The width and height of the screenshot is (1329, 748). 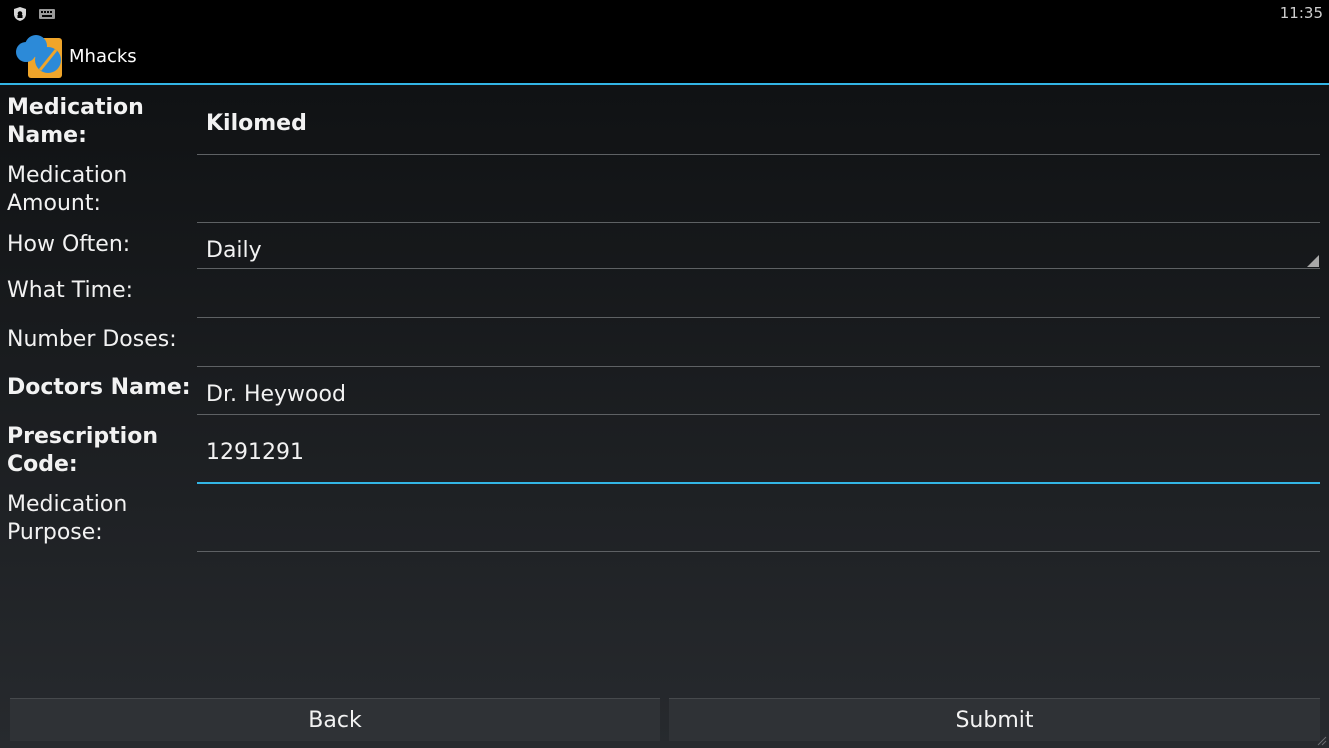 What do you see at coordinates (758, 391) in the screenshot?
I see `doctors-name-field: Dr. Heywood` at bounding box center [758, 391].